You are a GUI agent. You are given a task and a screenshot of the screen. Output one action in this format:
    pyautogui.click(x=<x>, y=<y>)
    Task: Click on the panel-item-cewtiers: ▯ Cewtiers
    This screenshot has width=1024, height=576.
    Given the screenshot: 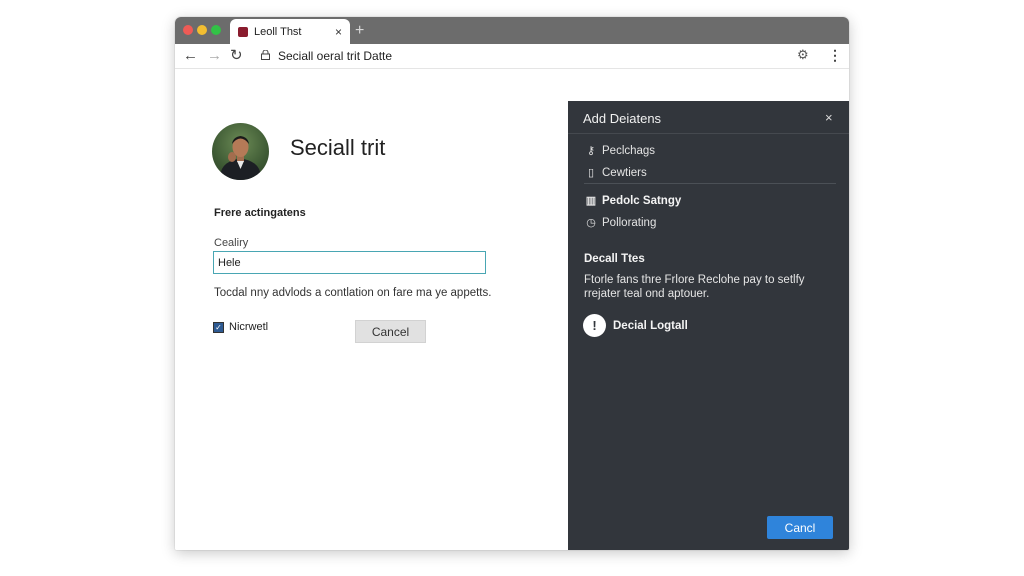 What is the action you would take?
    pyautogui.click(x=615, y=173)
    